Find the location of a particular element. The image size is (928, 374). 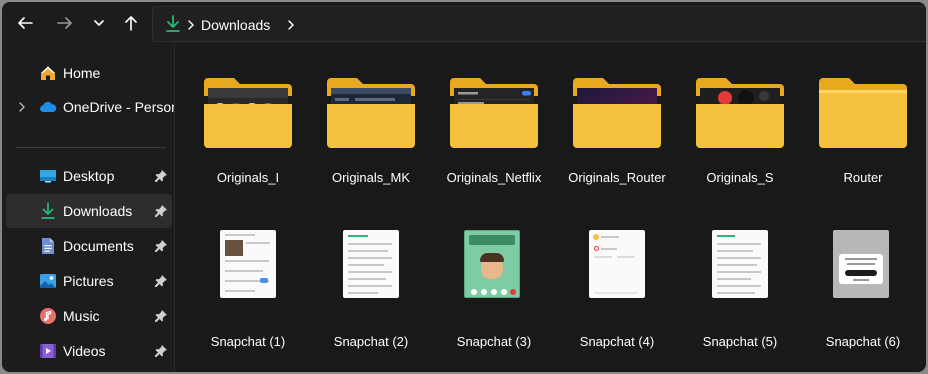

file-name: Snapchat (1) is located at coordinates (248, 341).